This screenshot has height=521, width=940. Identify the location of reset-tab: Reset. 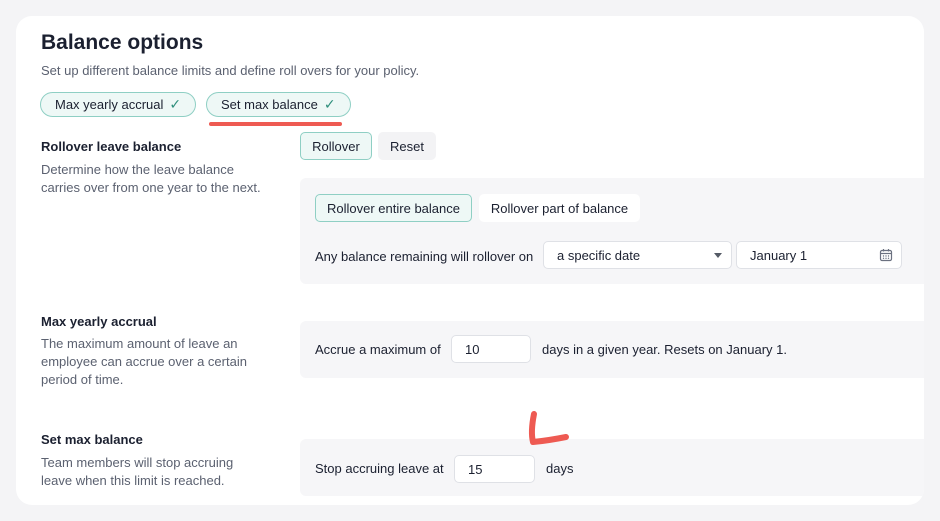
(407, 146).